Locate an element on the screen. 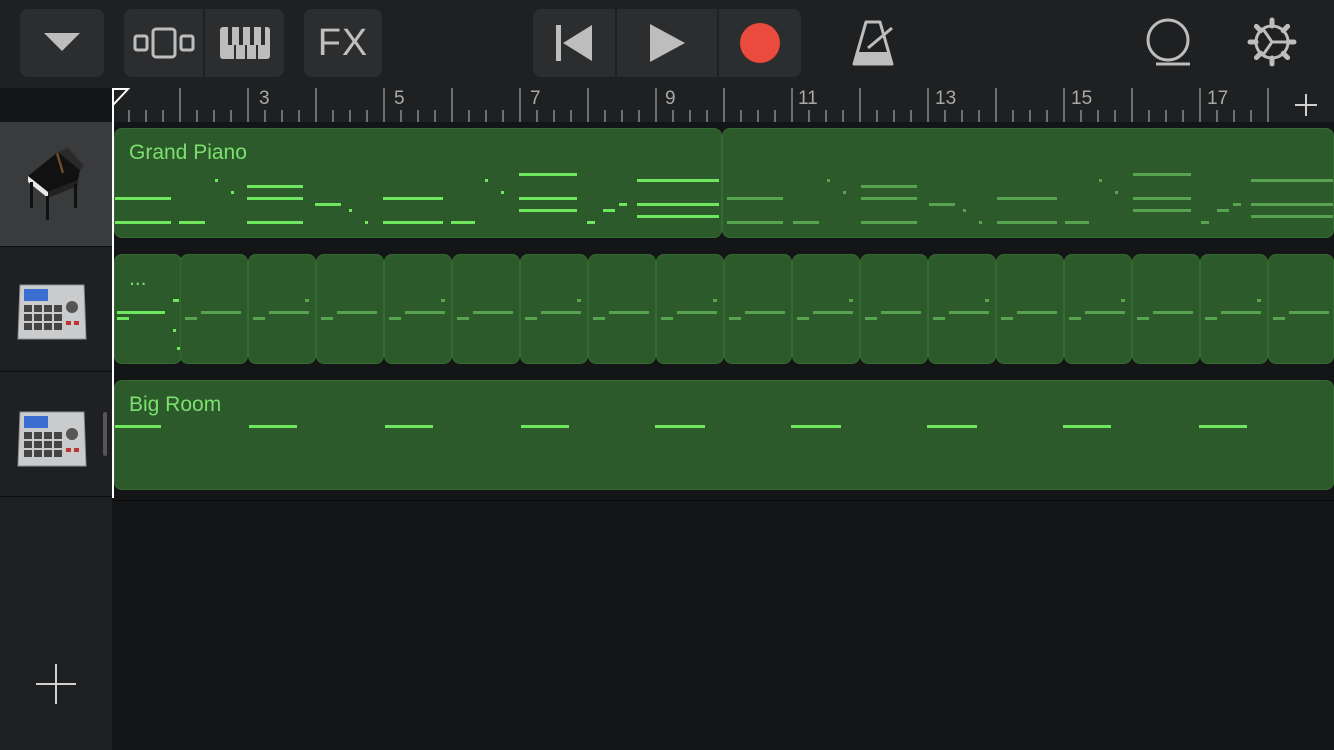  loop-icon is located at coordinates (1168, 42).